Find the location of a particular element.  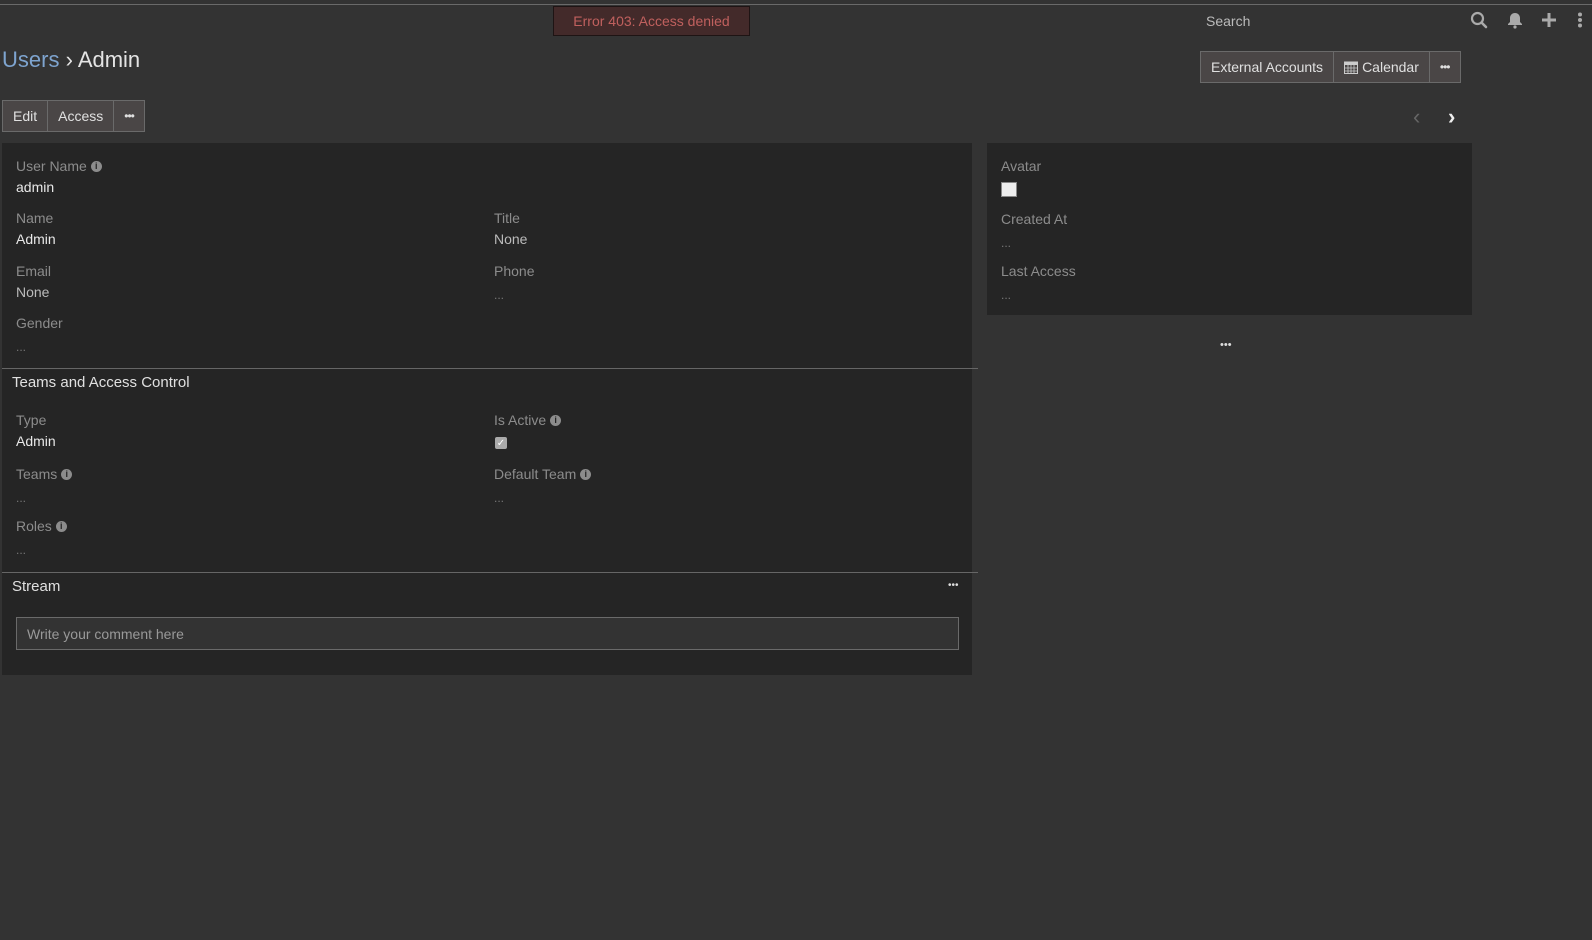

next-record-icon: › is located at coordinates (1451, 117).